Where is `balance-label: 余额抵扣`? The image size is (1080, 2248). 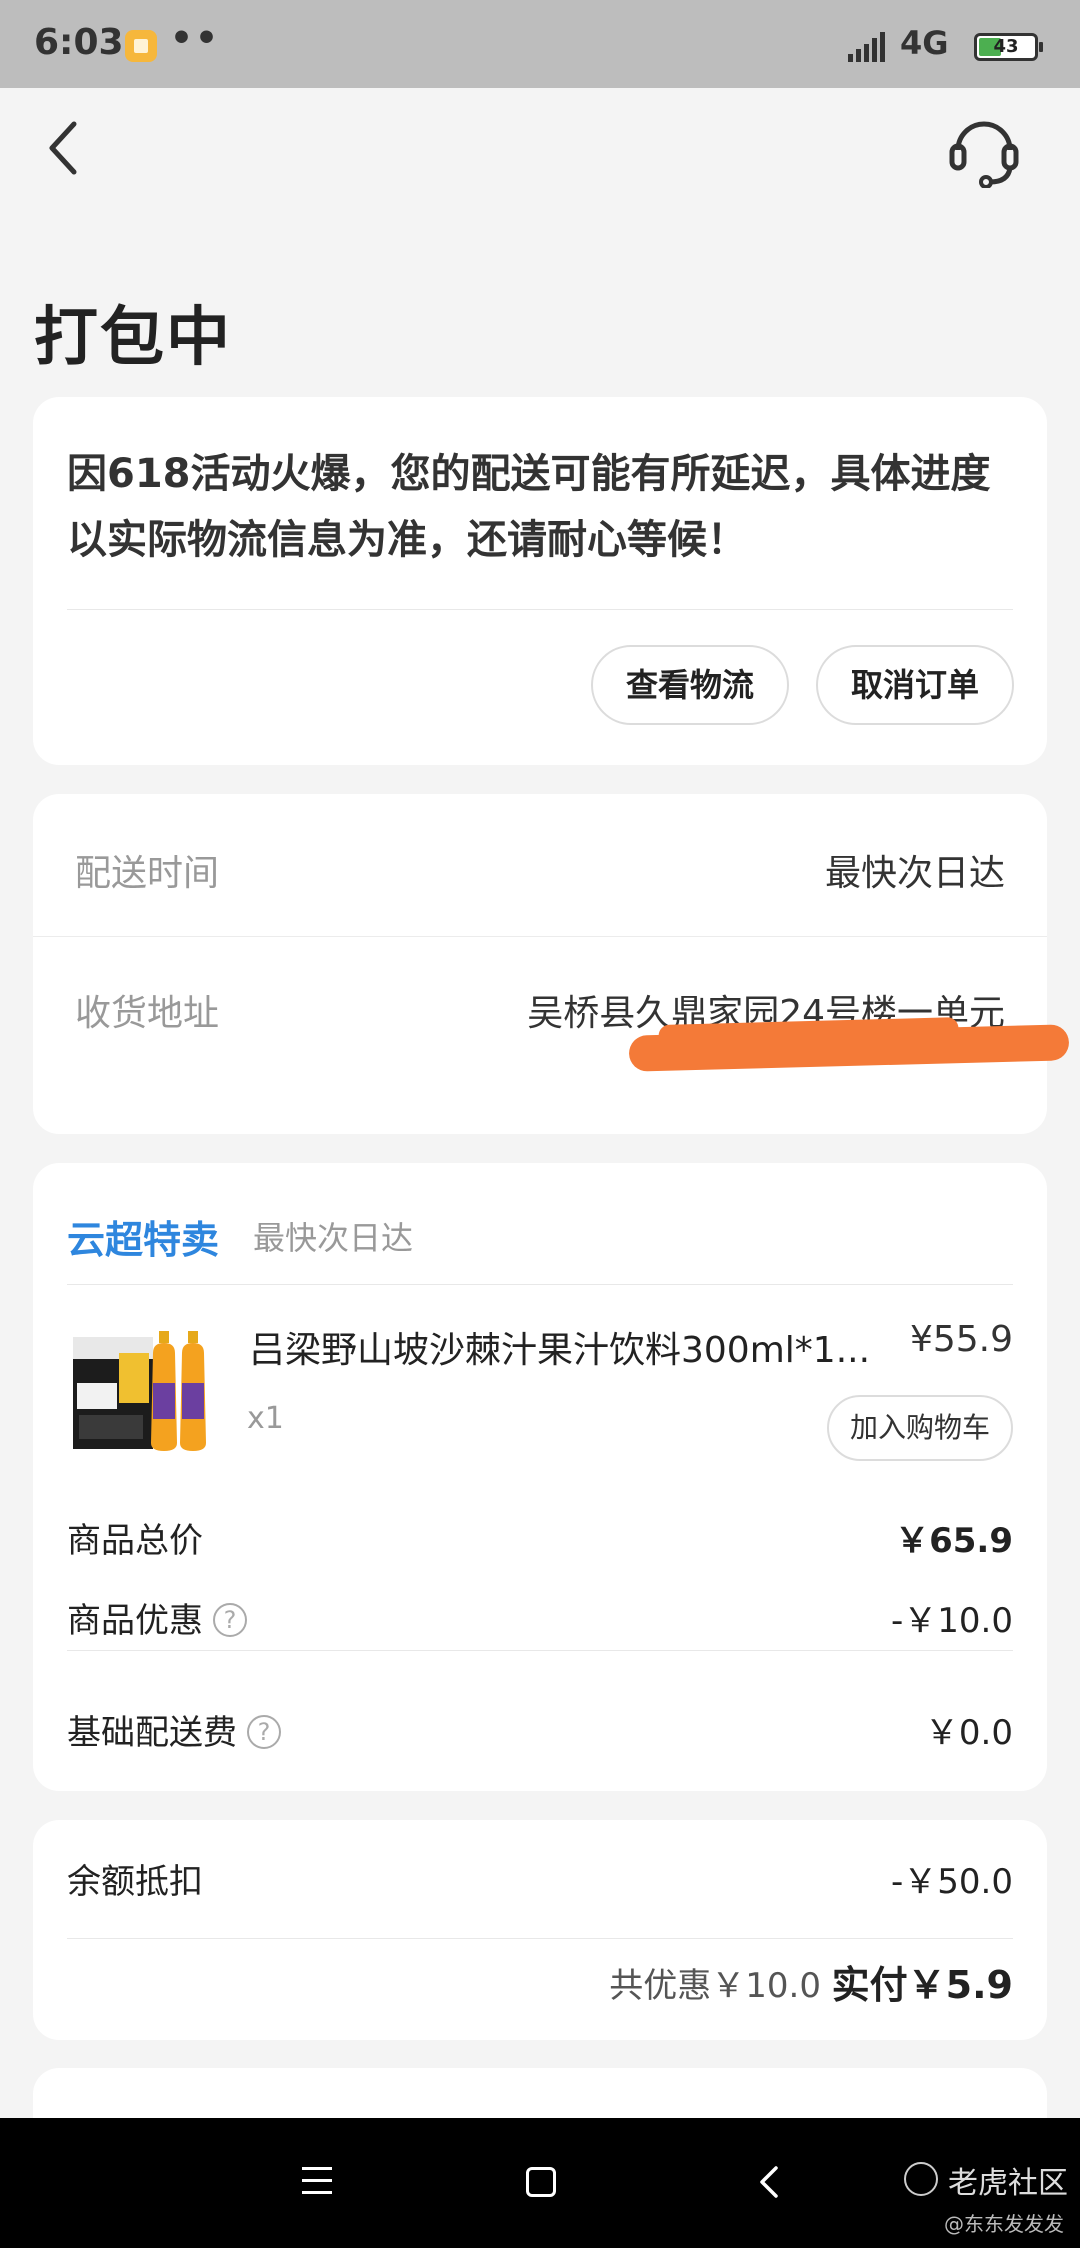
balance-label: 余额抵扣 is located at coordinates (135, 1882).